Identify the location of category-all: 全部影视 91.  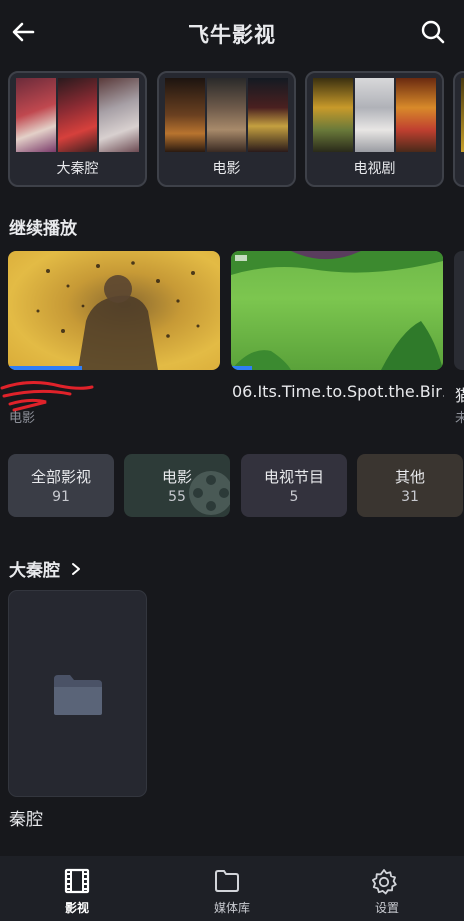
(61, 485).